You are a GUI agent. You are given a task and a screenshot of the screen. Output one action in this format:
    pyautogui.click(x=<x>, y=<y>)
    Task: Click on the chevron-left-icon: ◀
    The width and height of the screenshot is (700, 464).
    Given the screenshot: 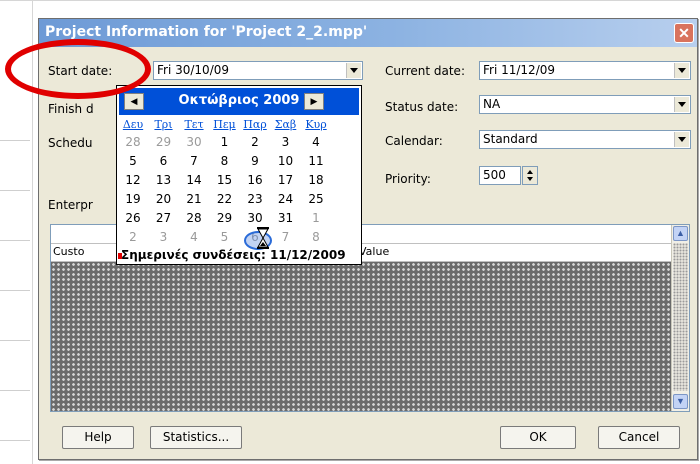 What is the action you would take?
    pyautogui.click(x=134, y=101)
    